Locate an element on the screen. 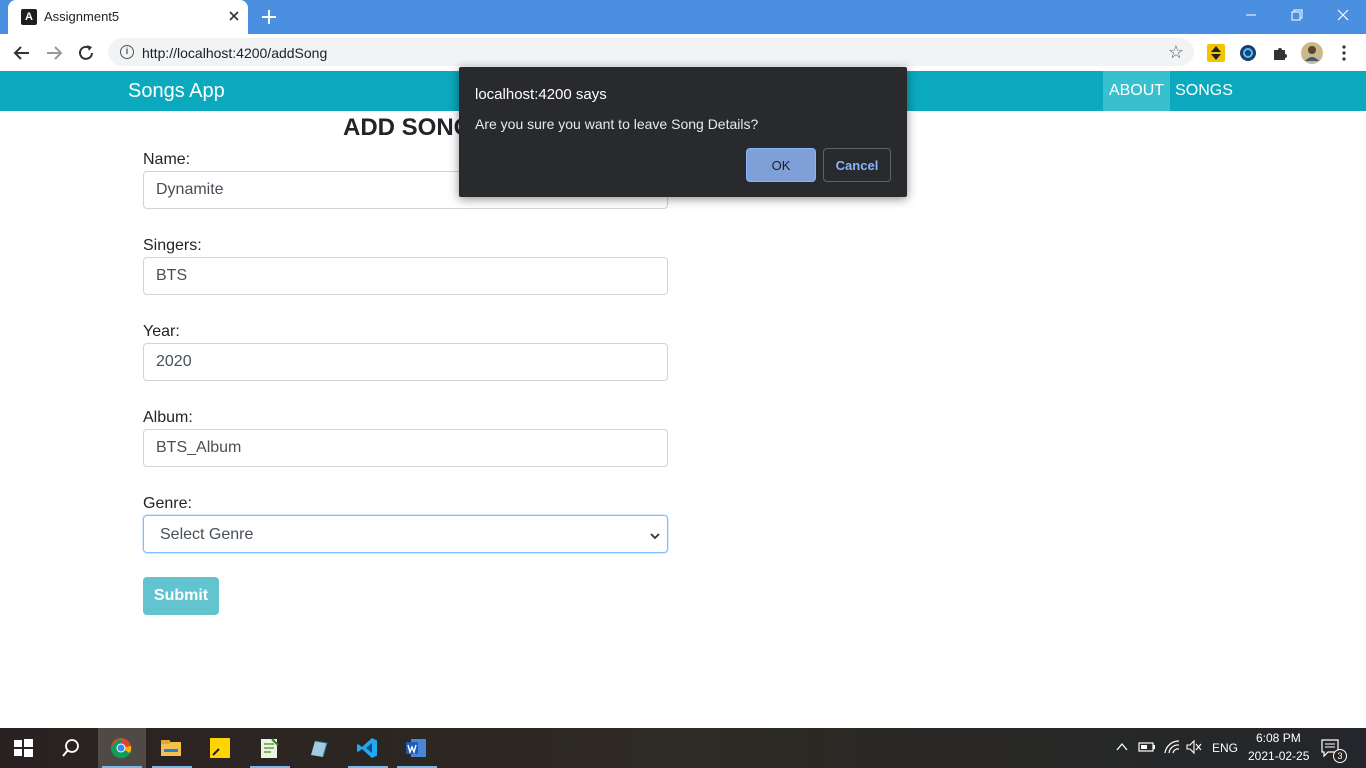 The height and width of the screenshot is (768, 1366). singers-label: Singers: is located at coordinates (172, 245).